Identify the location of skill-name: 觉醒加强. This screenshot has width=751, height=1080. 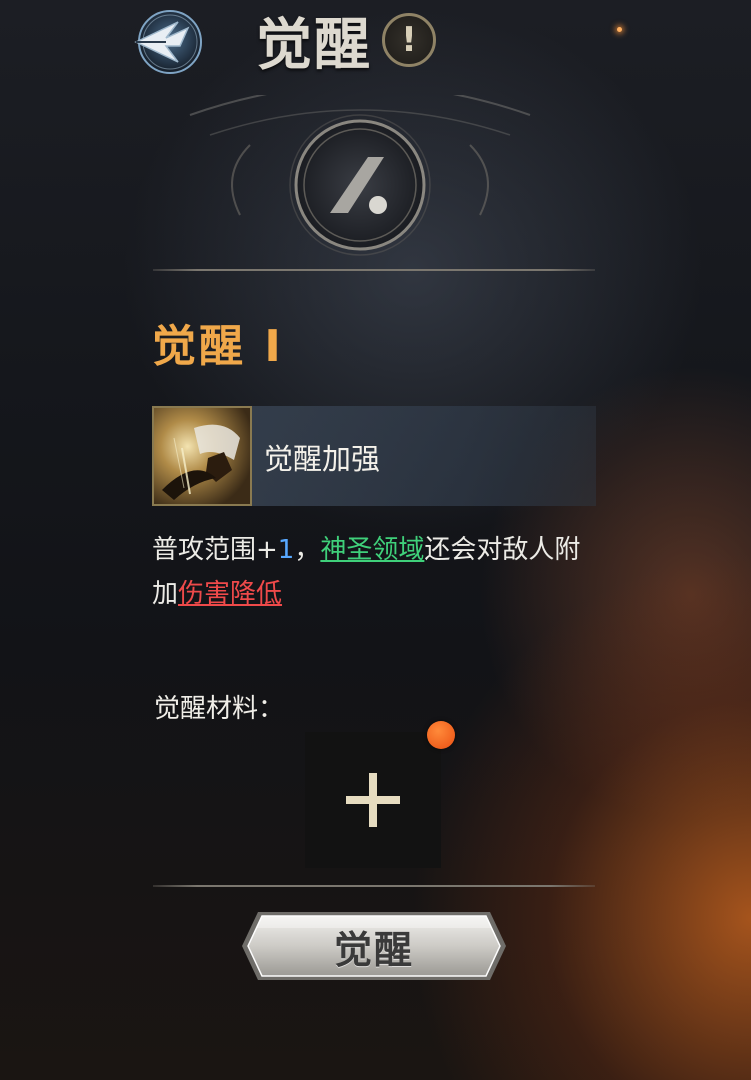
(322, 459).